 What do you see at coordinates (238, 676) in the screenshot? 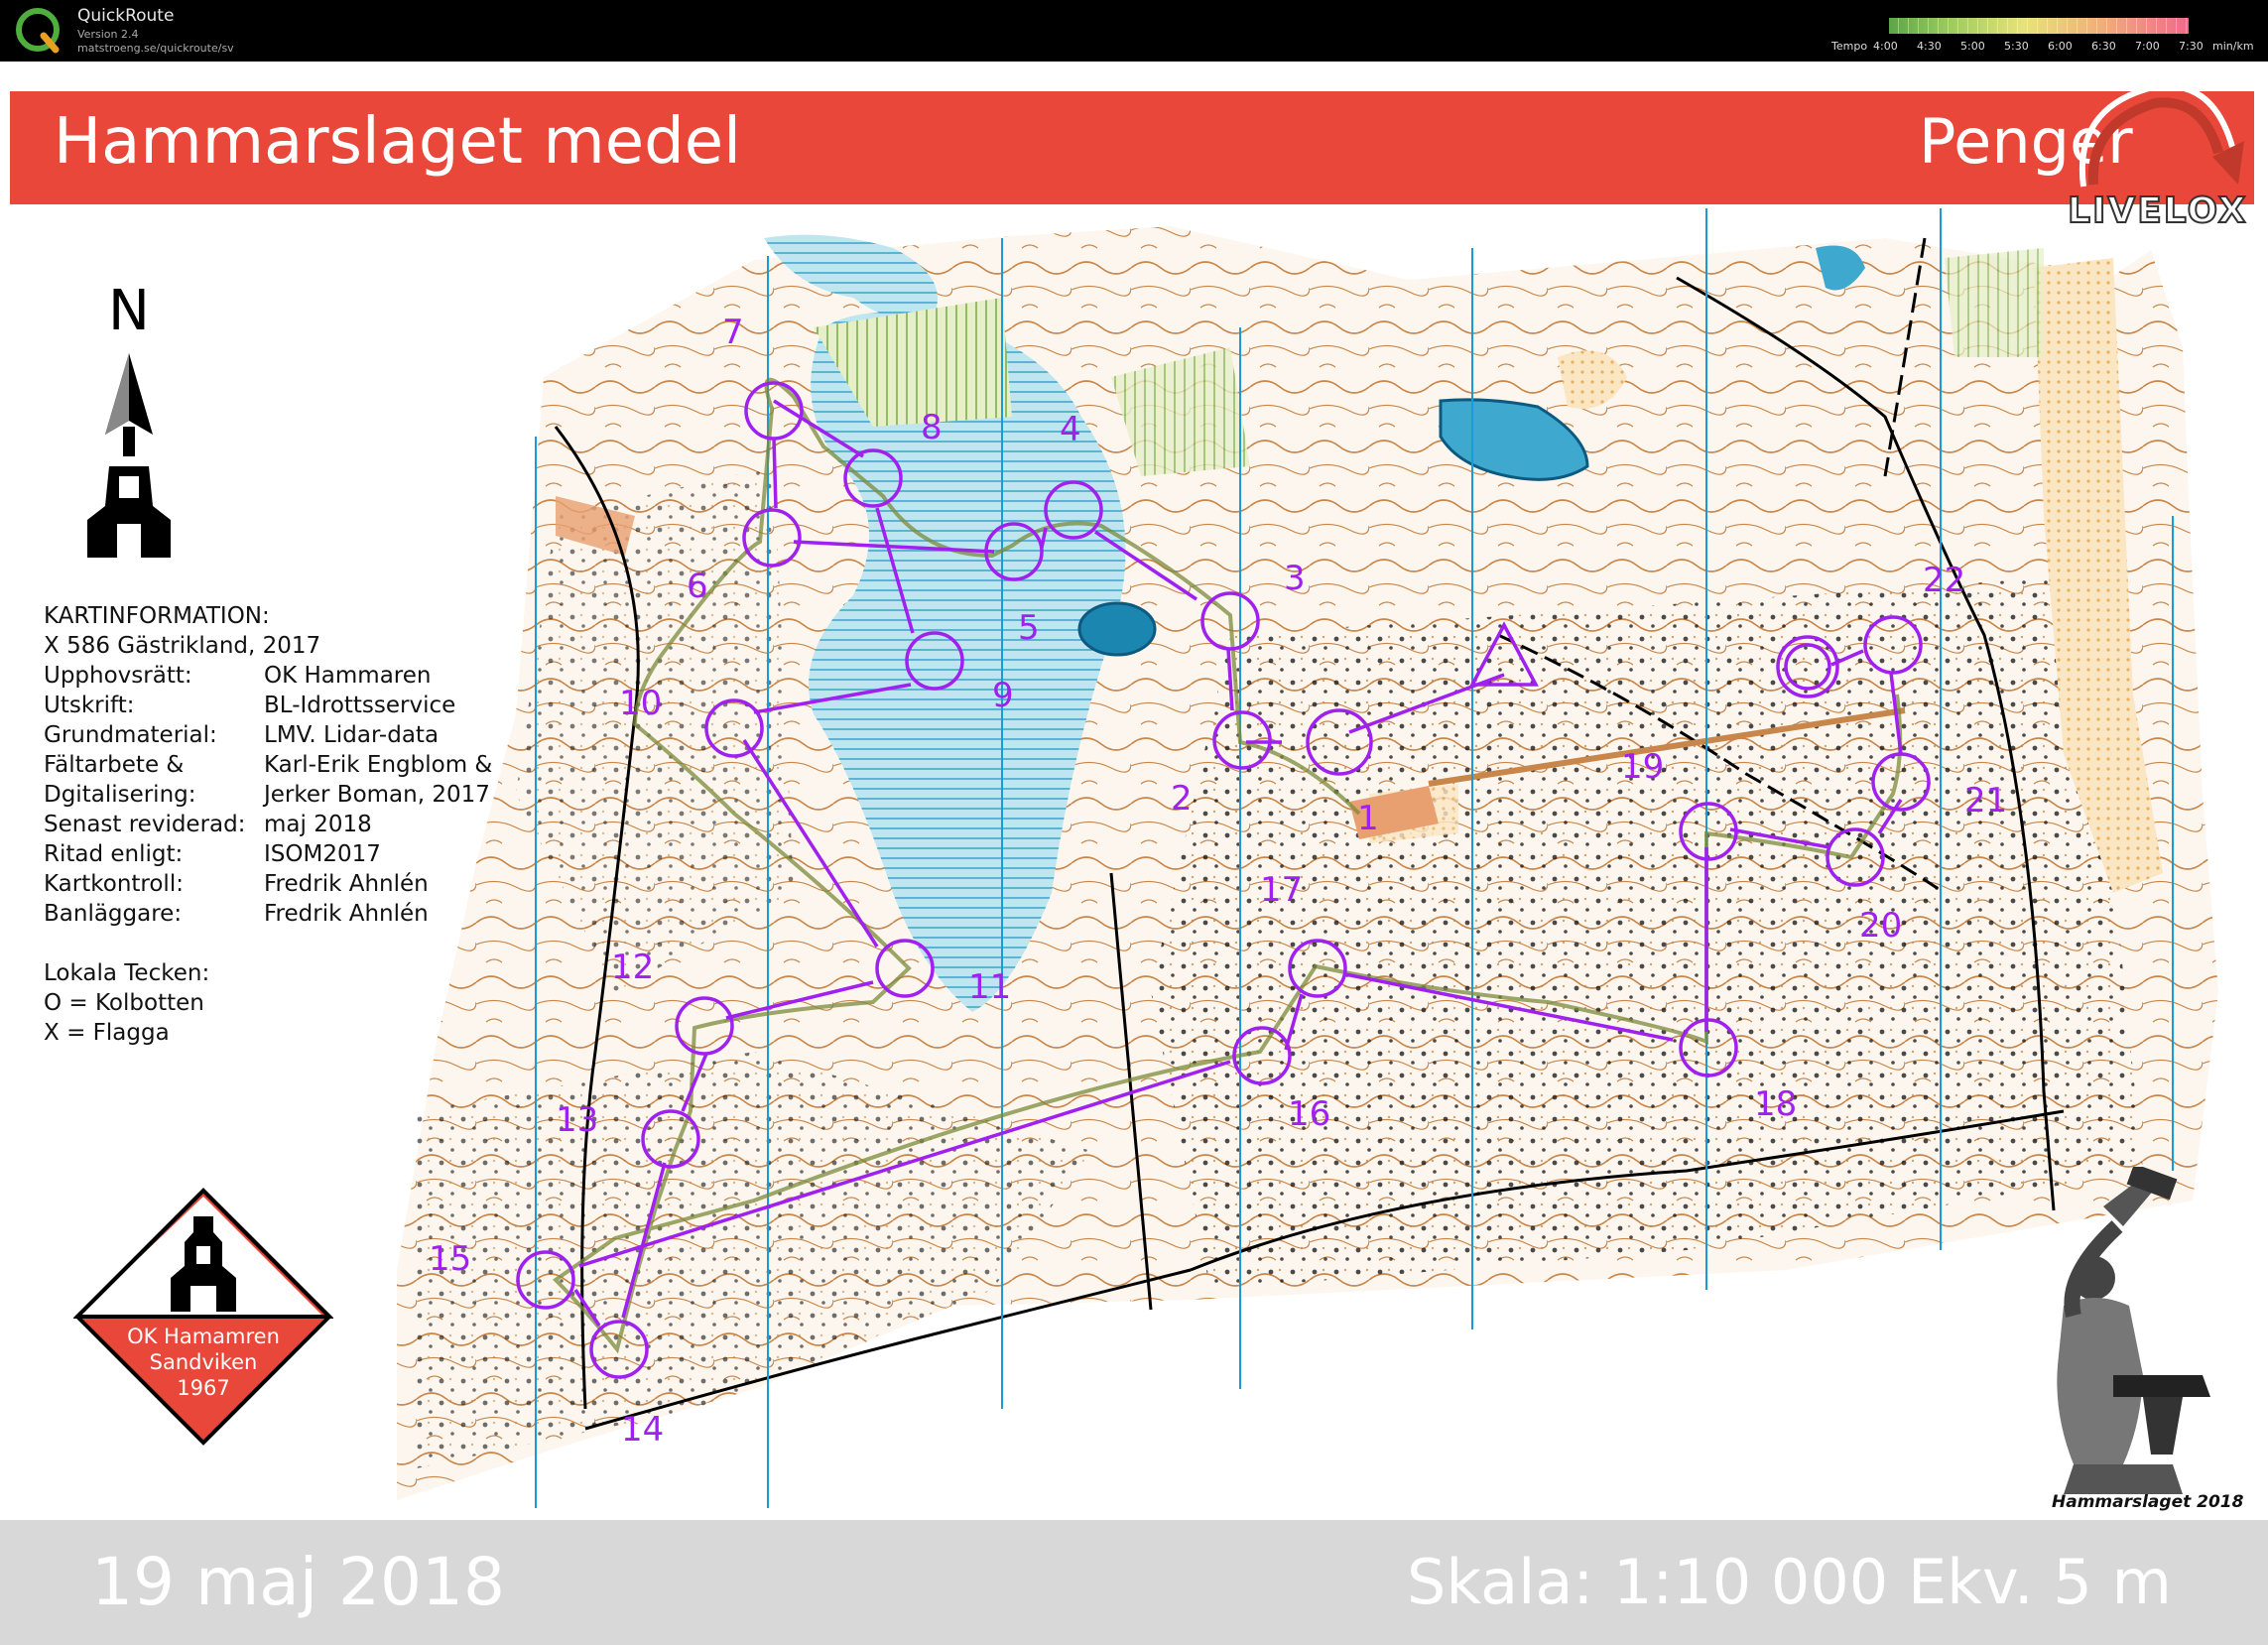
I see `info-row: Upphovsrätt: OK Hammaren` at bounding box center [238, 676].